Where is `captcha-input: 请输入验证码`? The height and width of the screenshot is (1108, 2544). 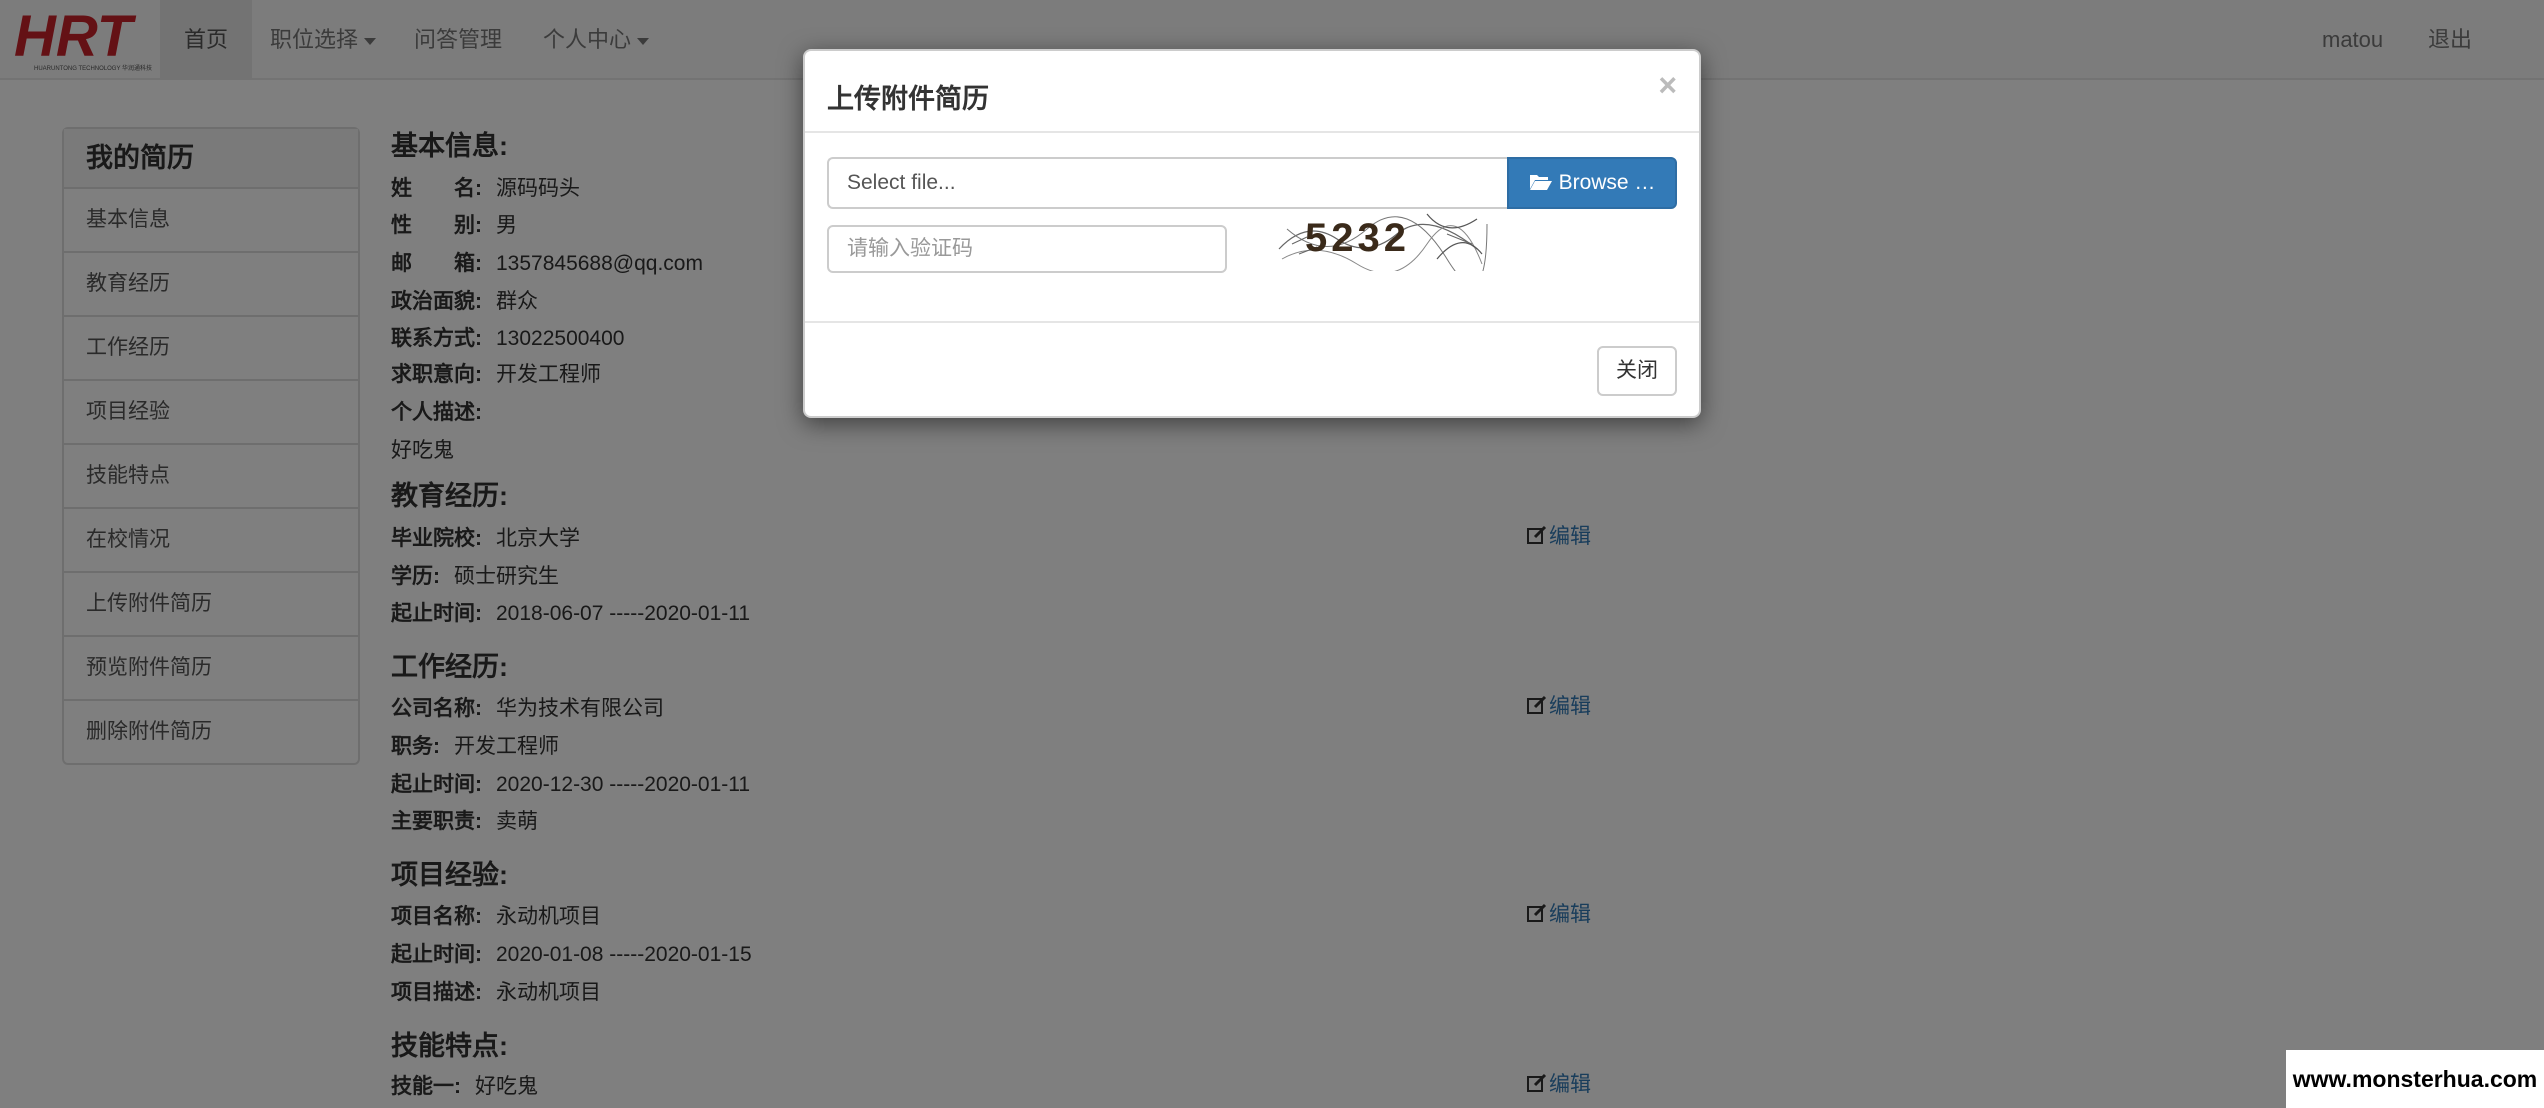 captcha-input: 请输入验证码 is located at coordinates (1027, 249).